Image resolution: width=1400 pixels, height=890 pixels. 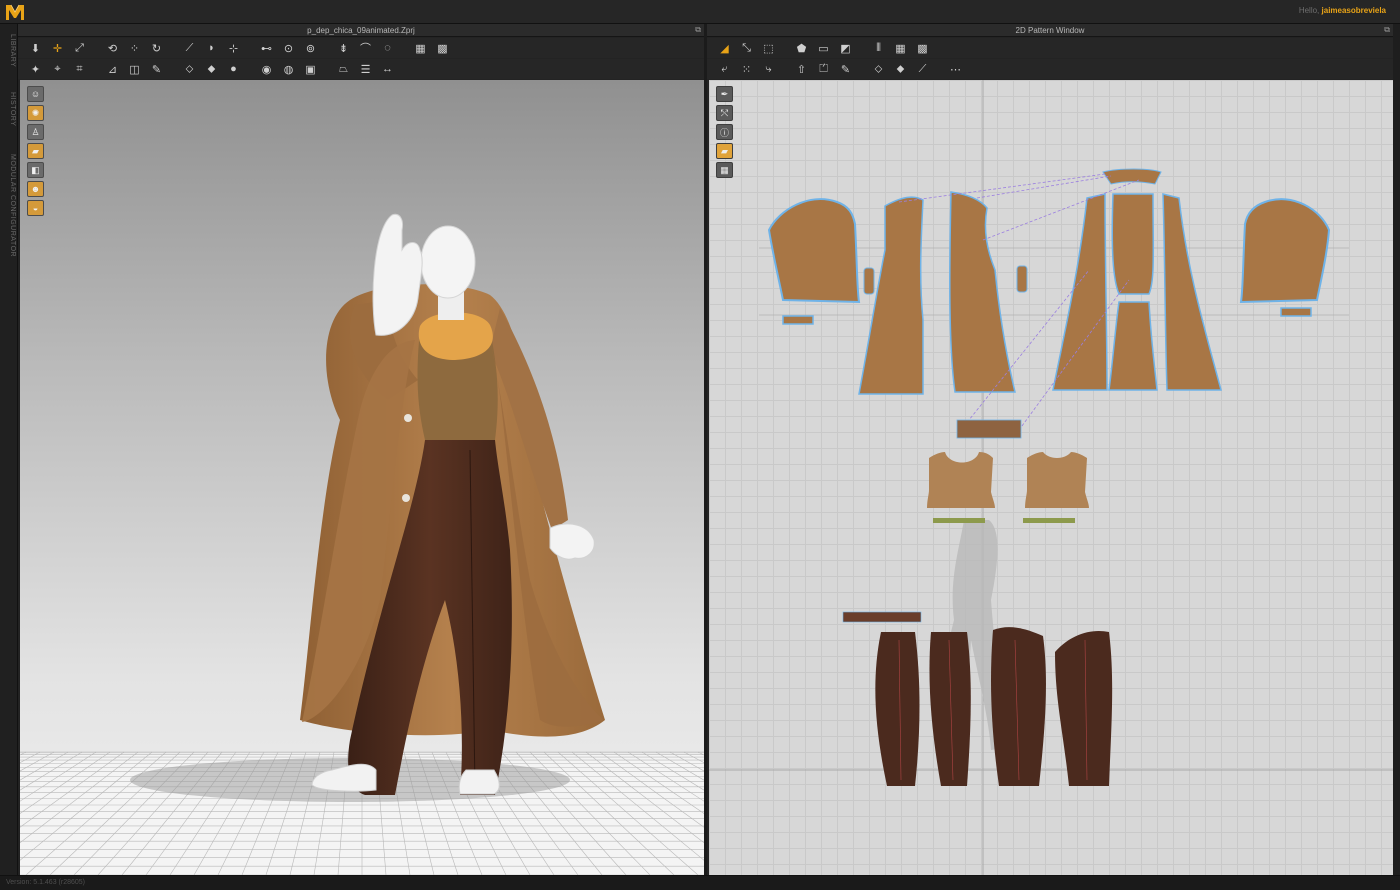 What do you see at coordinates (798, 320) in the screenshot?
I see `pattern-cuff-left` at bounding box center [798, 320].